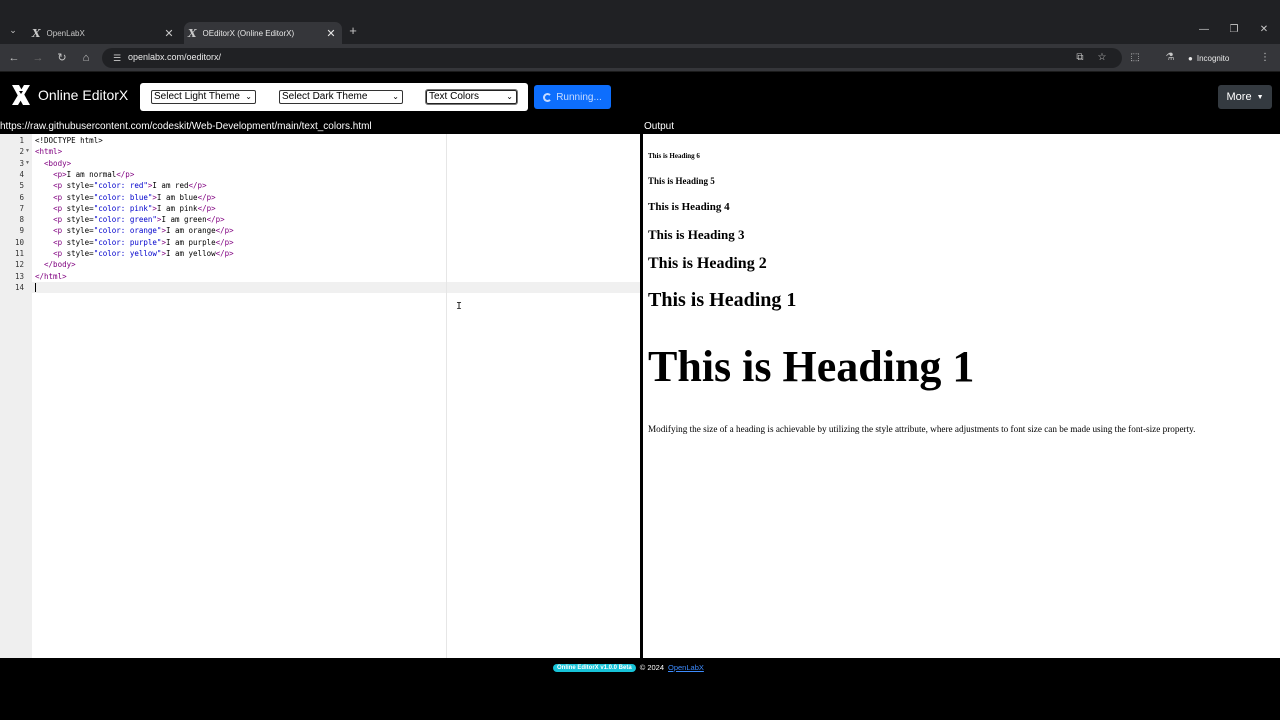  I want to click on home-icon: ⌂, so click(86, 58).